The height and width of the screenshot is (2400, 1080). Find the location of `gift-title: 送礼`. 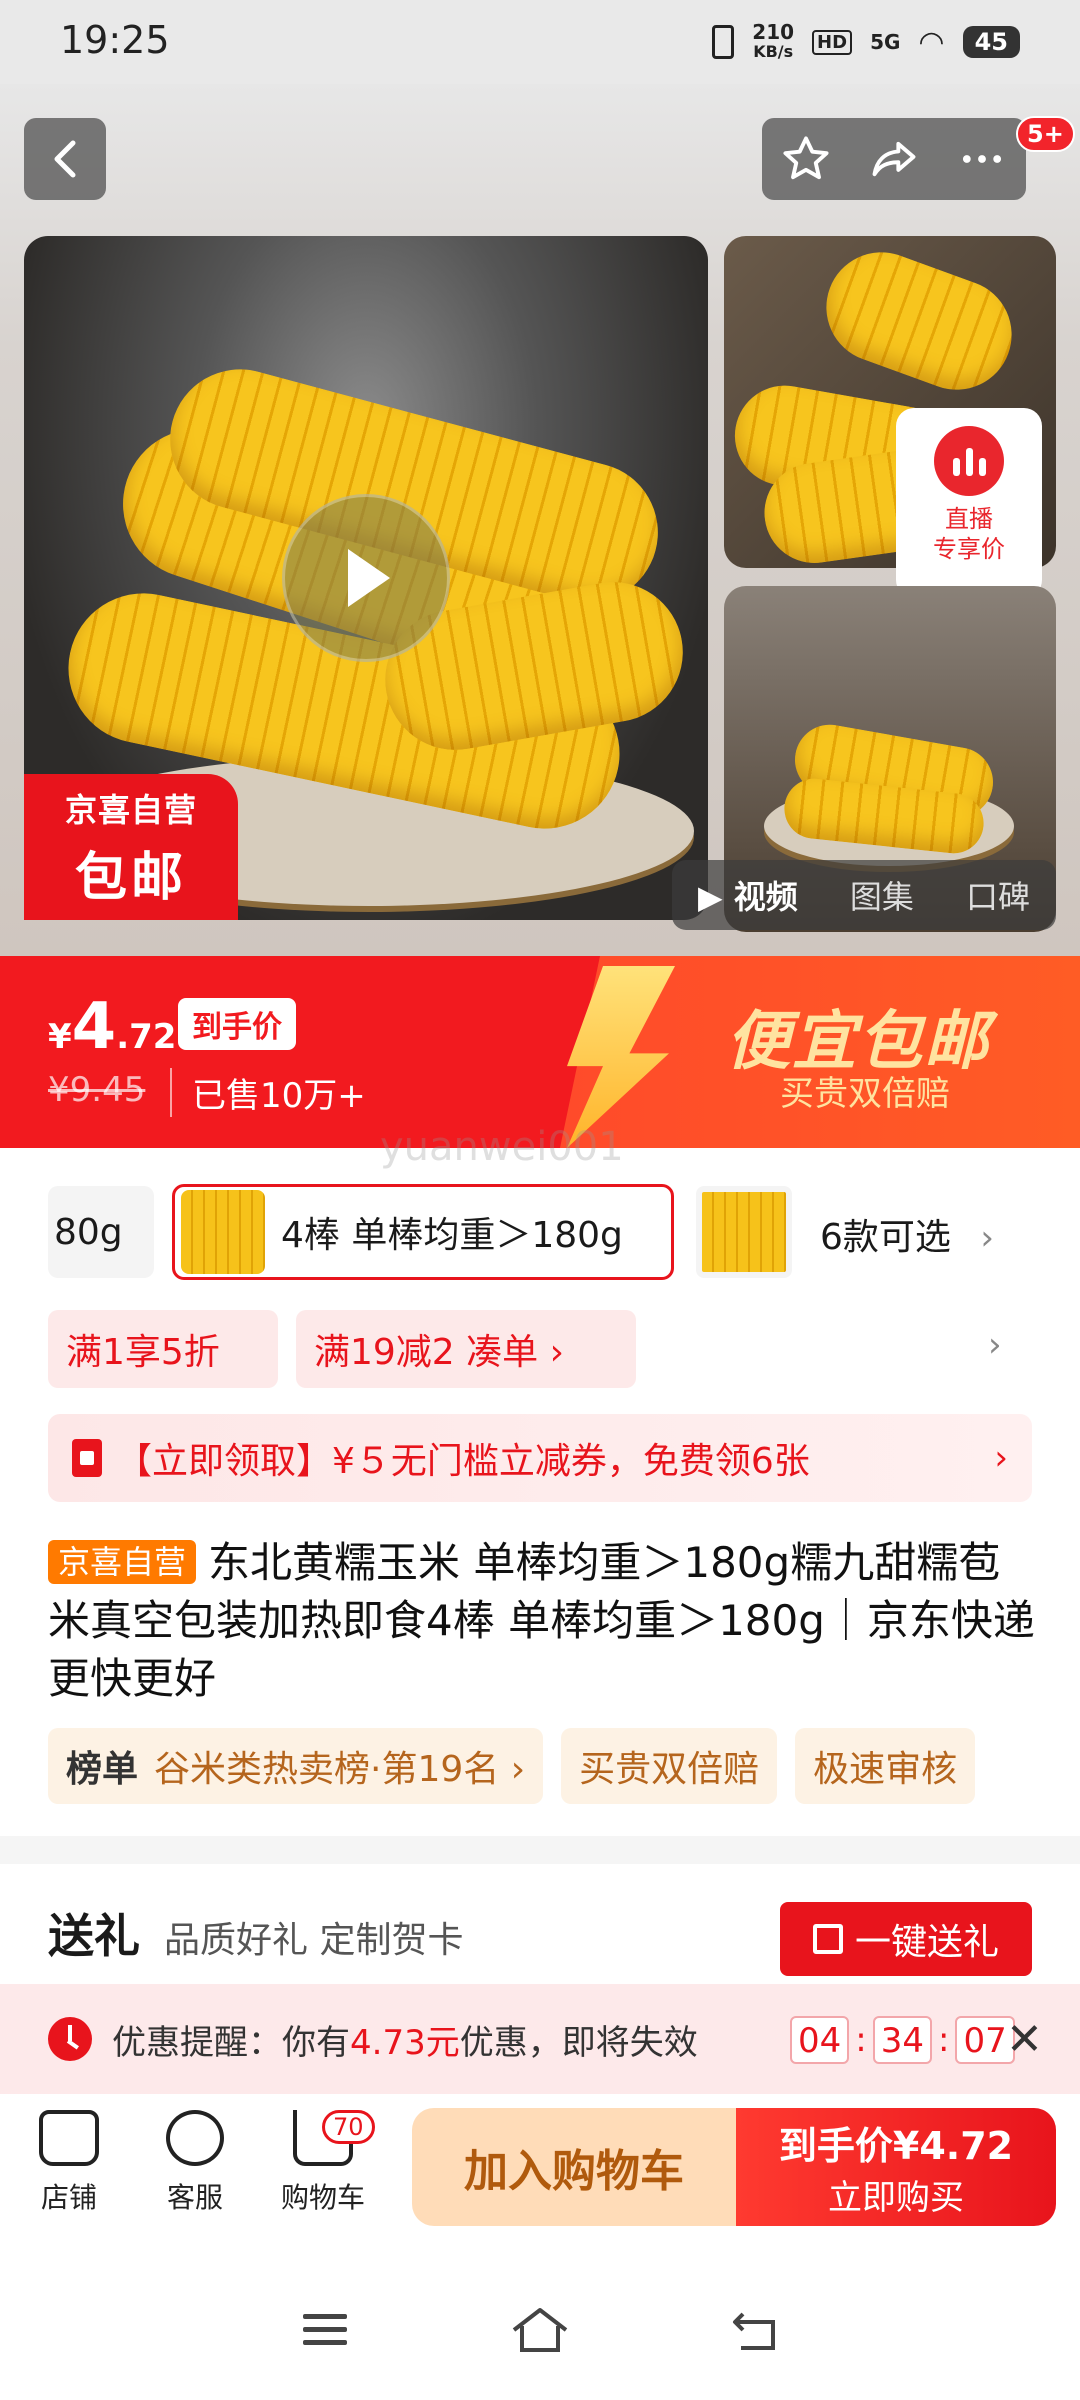

gift-title: 送礼 is located at coordinates (94, 1936).